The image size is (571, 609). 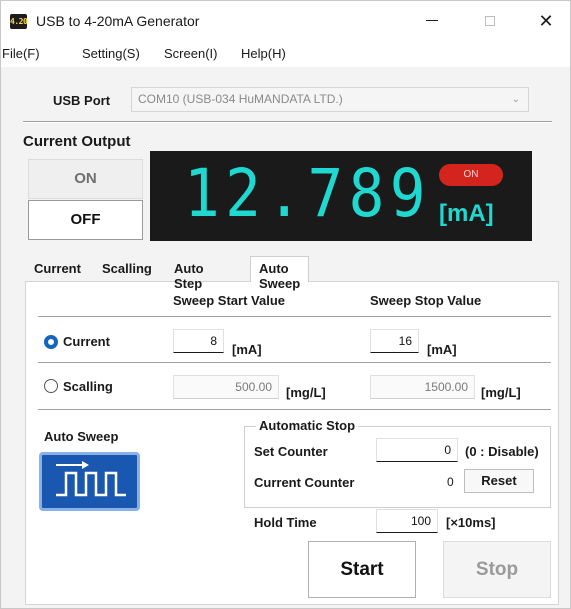 I want to click on app-icon: 4.20, so click(x=19, y=21).